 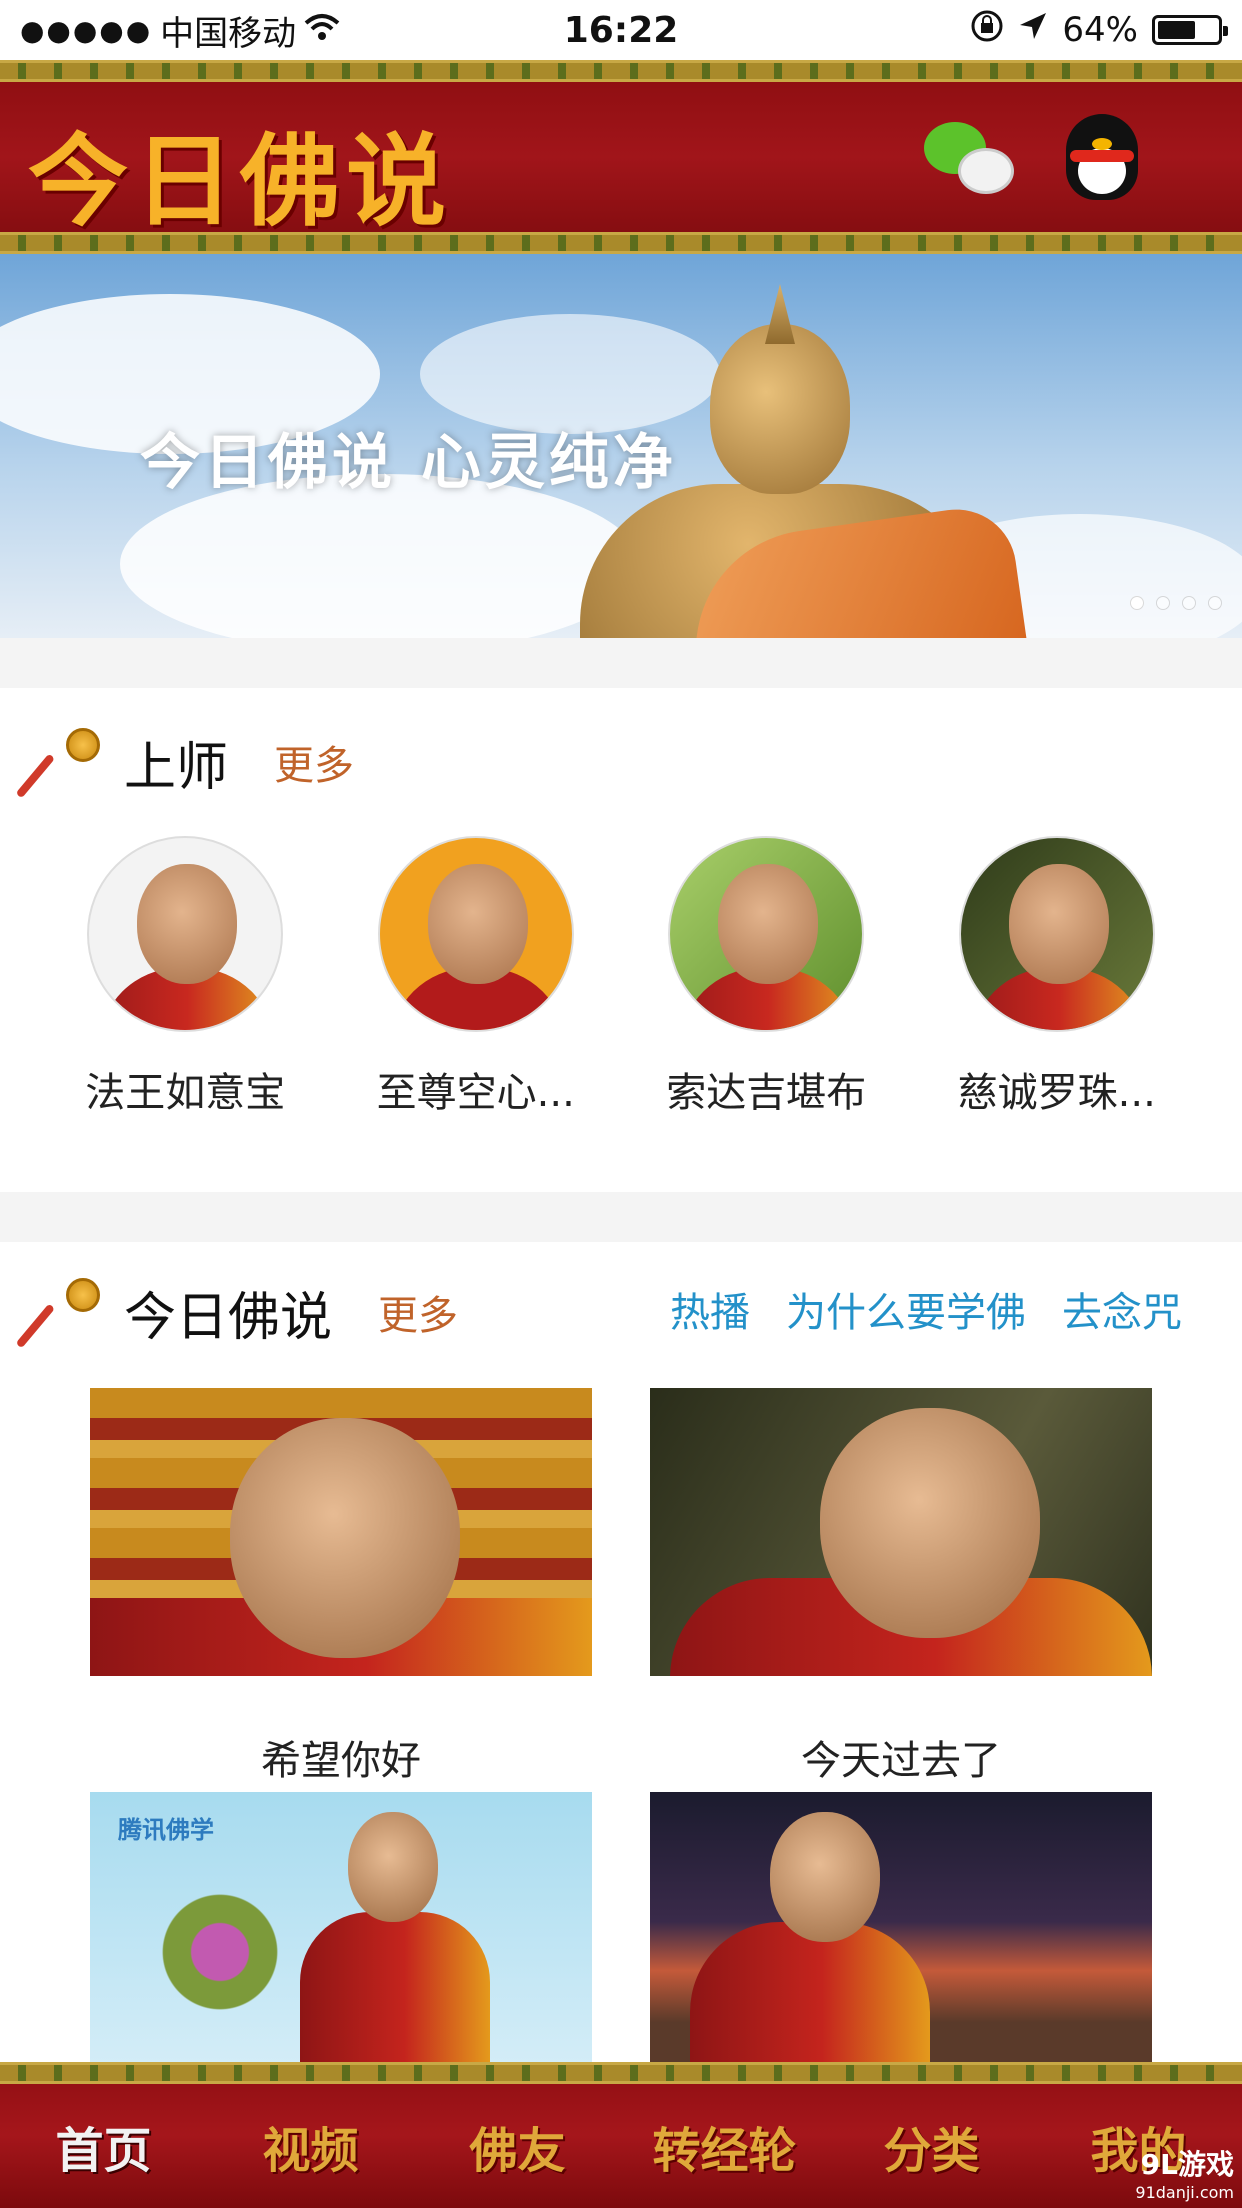 I want to click on video-title: 希望你好, so click(x=341, y=1761).